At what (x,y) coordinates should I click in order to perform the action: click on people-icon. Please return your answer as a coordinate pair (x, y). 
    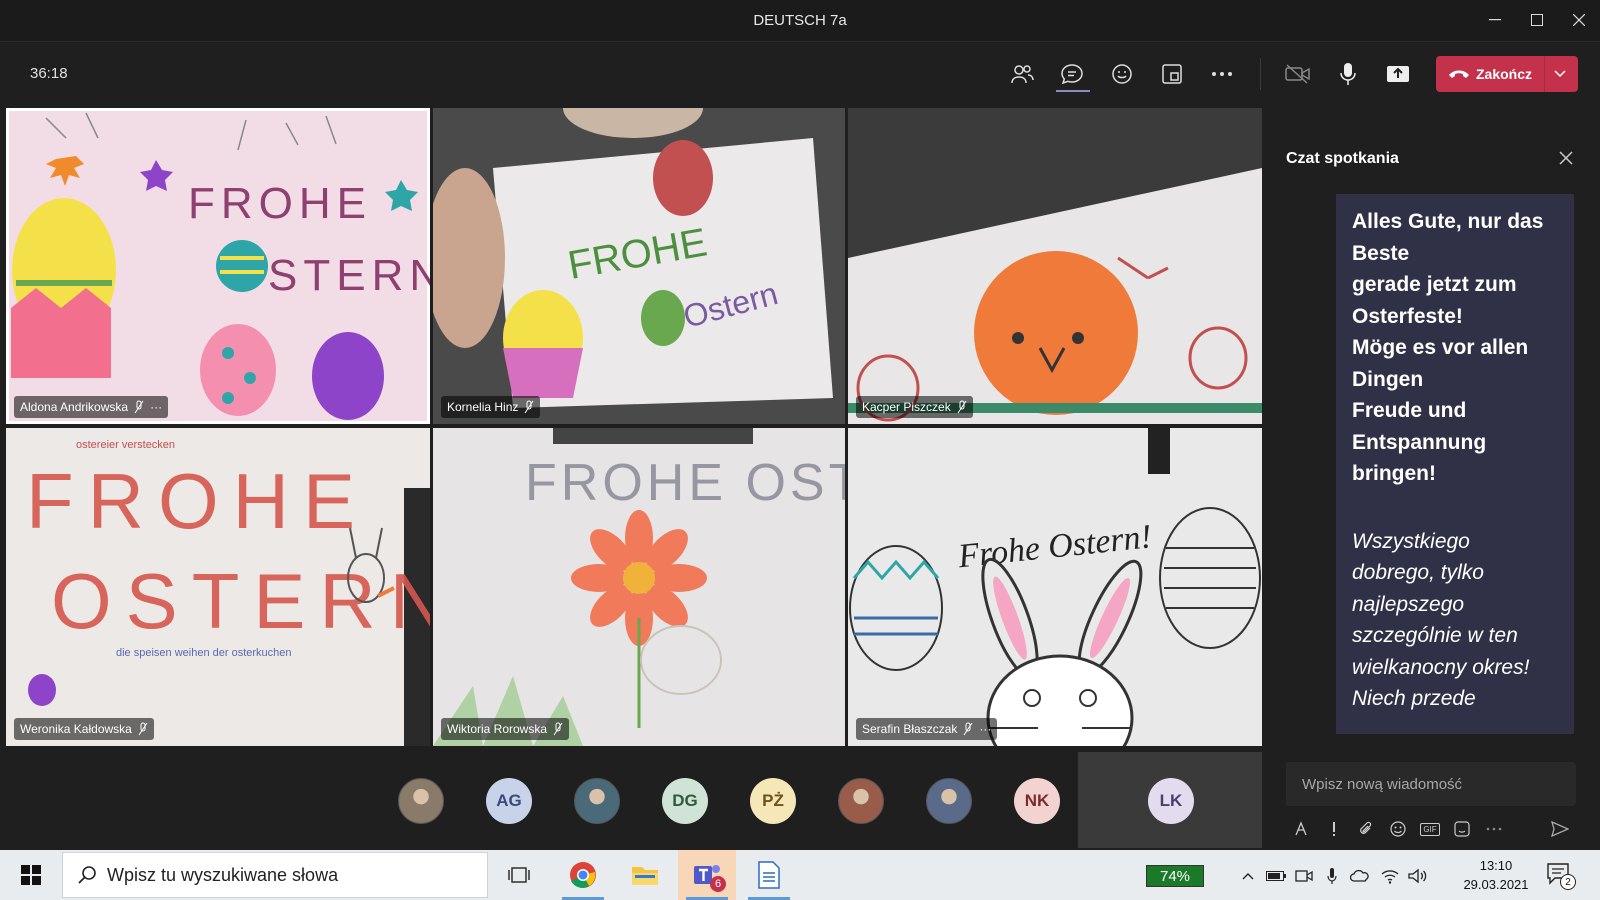
    Looking at the image, I should click on (1022, 74).